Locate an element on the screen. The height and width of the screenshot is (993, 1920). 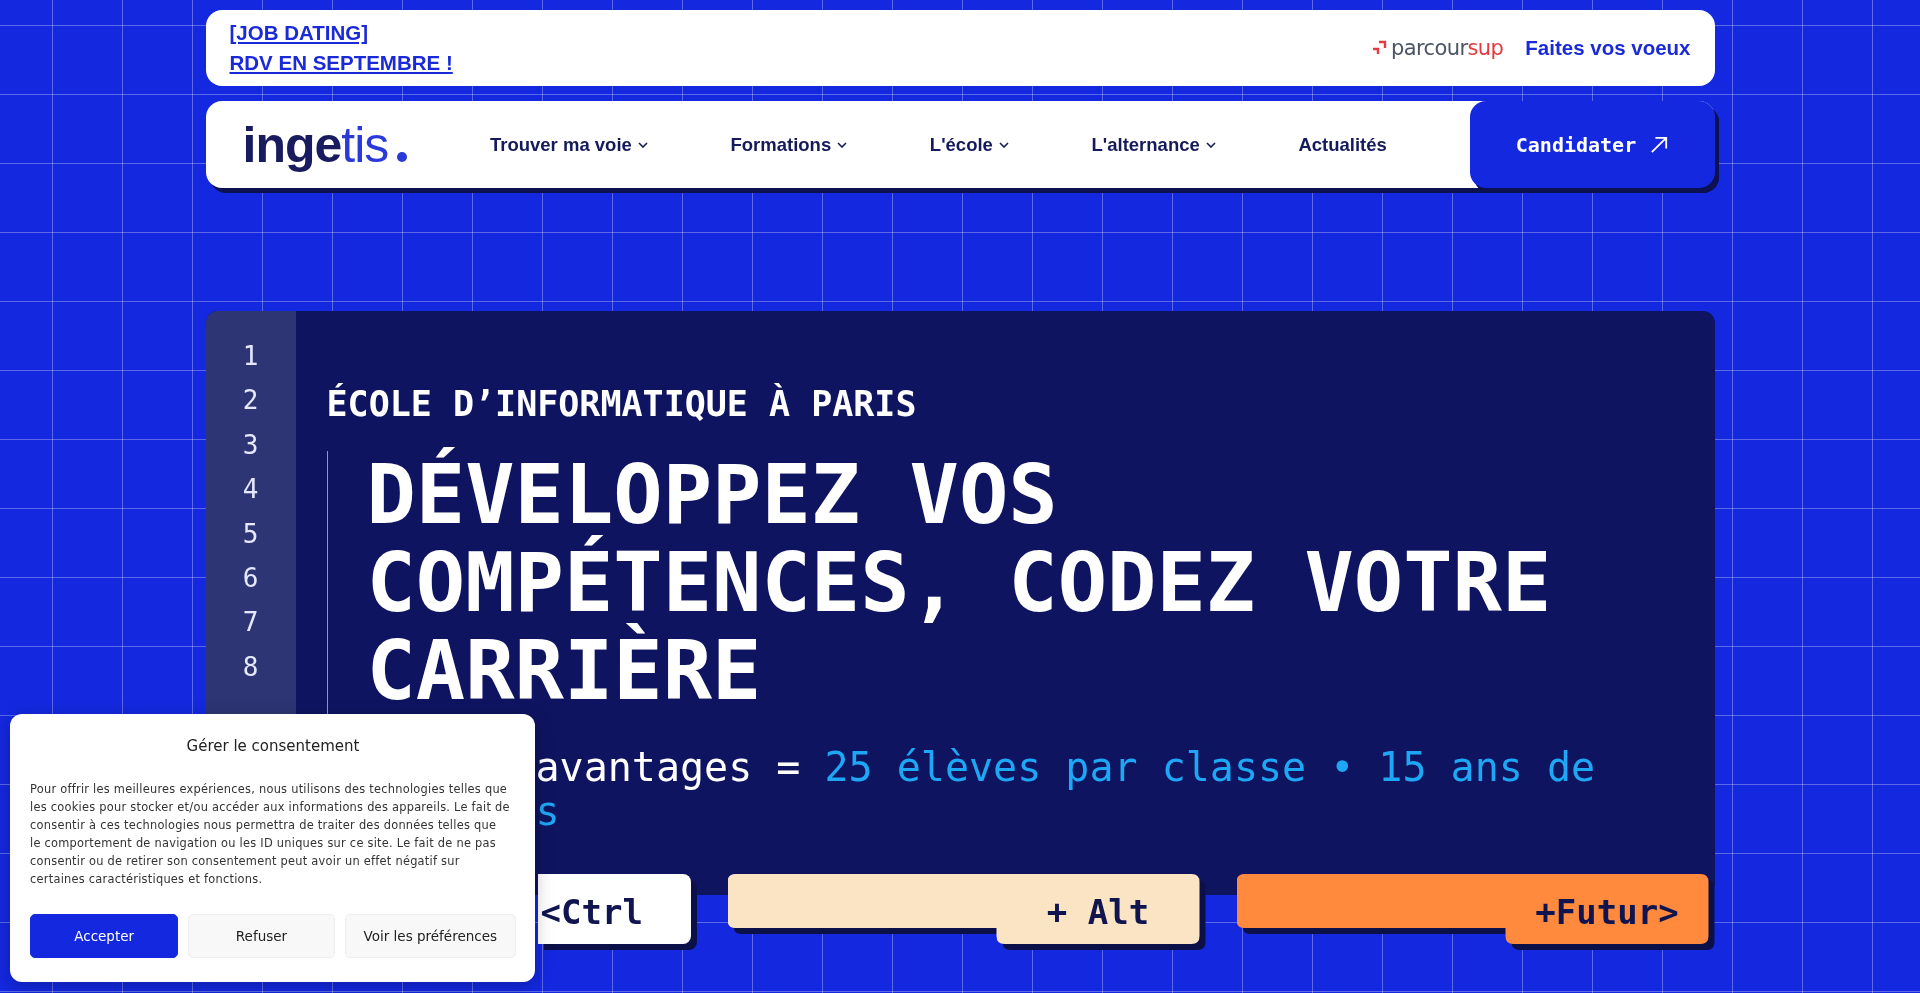
nav-menu-item: L'alternance is located at coordinates (1153, 144).